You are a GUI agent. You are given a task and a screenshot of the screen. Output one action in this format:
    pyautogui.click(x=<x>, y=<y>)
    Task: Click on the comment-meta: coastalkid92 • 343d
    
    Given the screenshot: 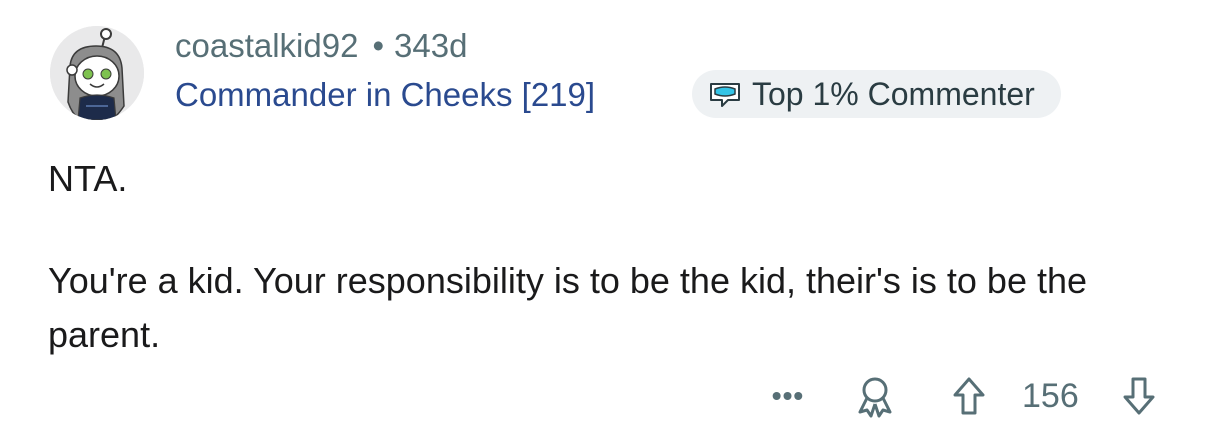 What is the action you would take?
    pyautogui.click(x=321, y=46)
    